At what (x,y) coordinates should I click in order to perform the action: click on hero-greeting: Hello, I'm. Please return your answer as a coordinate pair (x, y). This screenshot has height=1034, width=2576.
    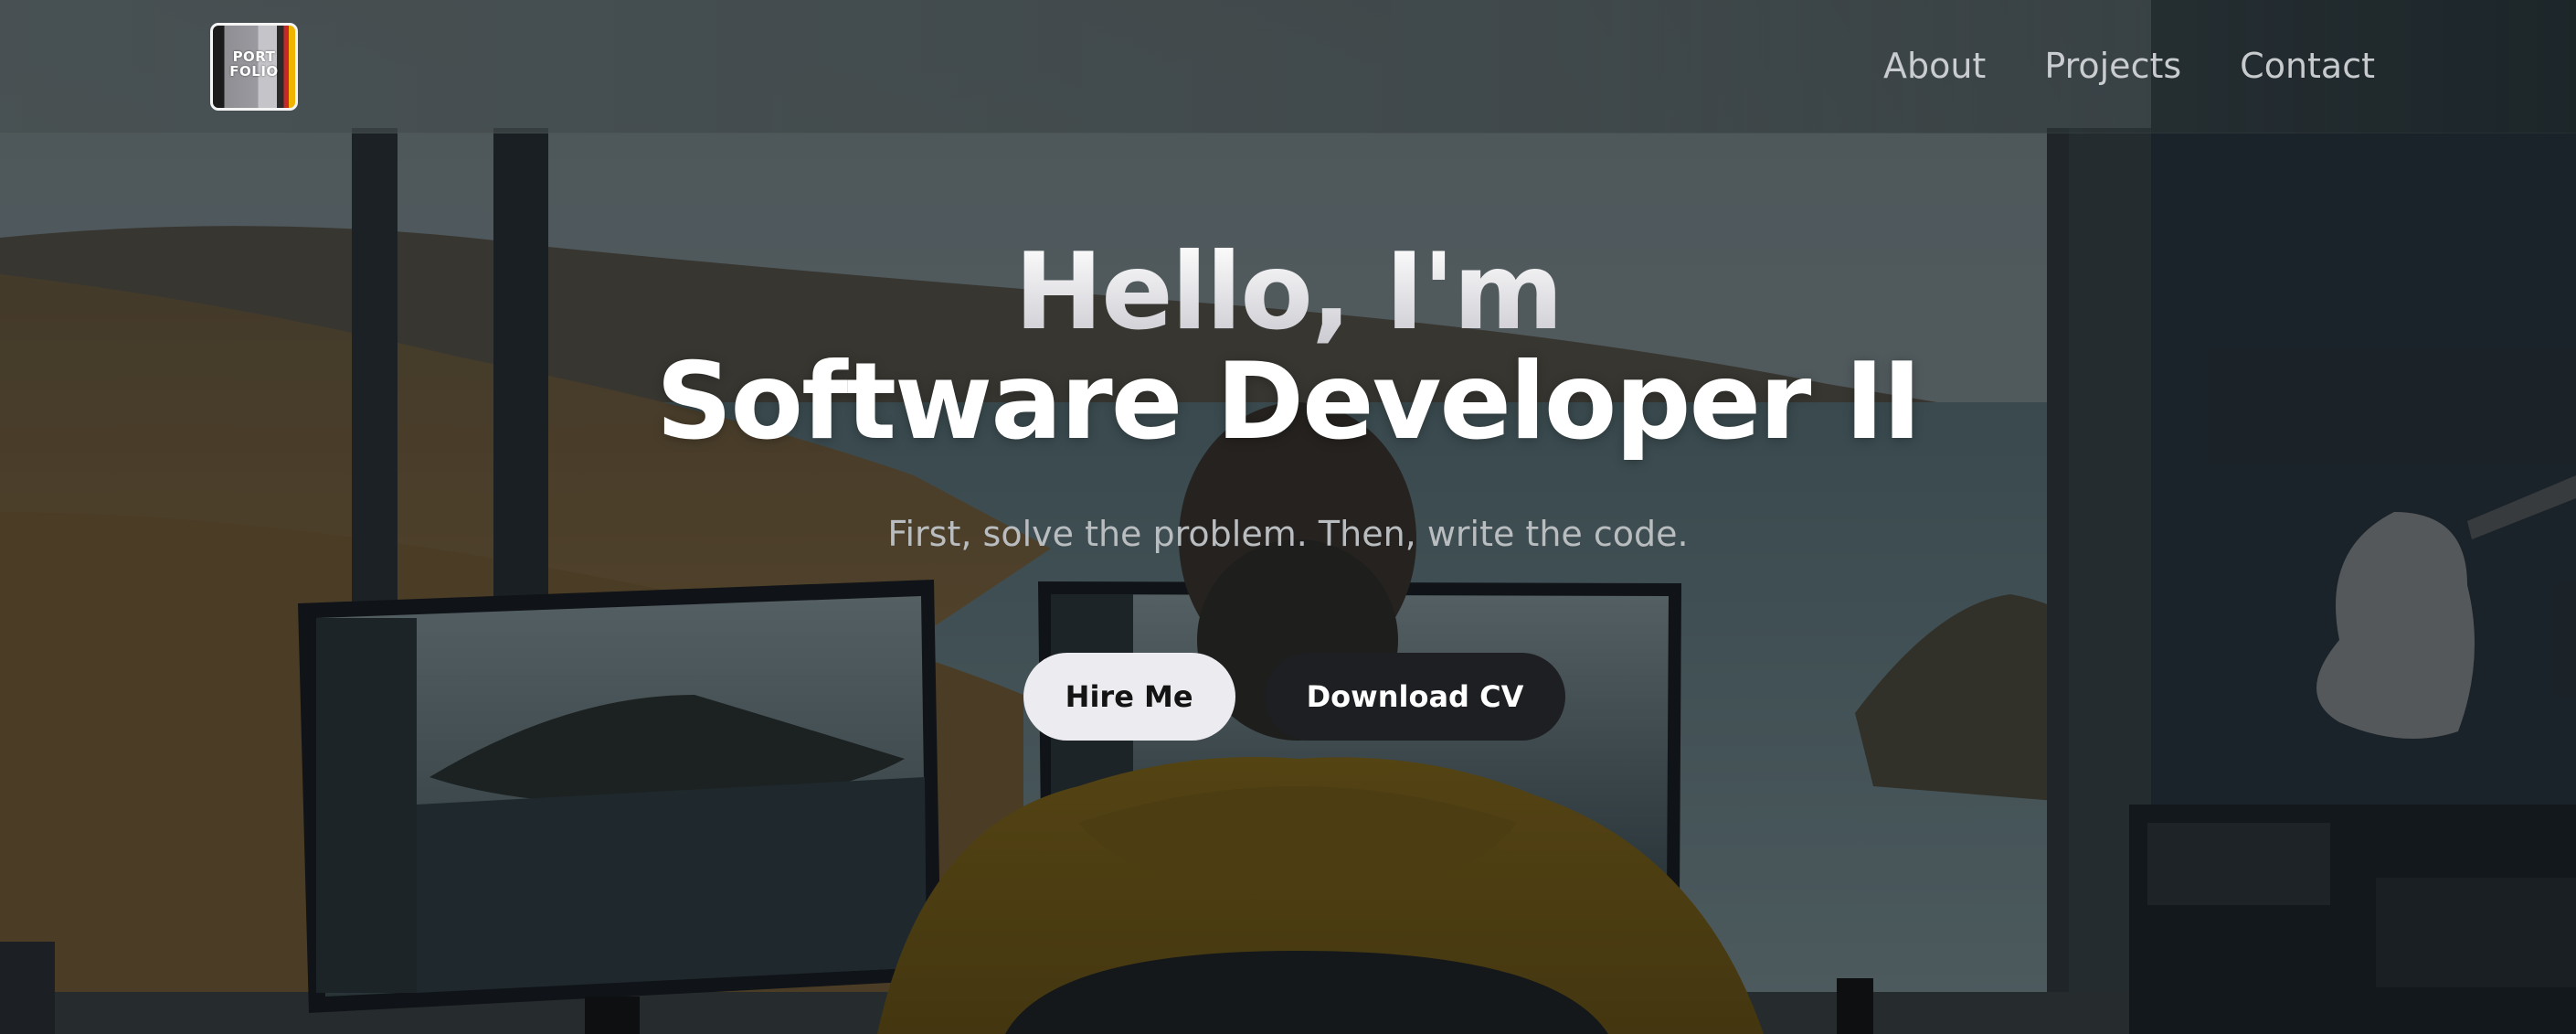
    Looking at the image, I should click on (1288, 292).